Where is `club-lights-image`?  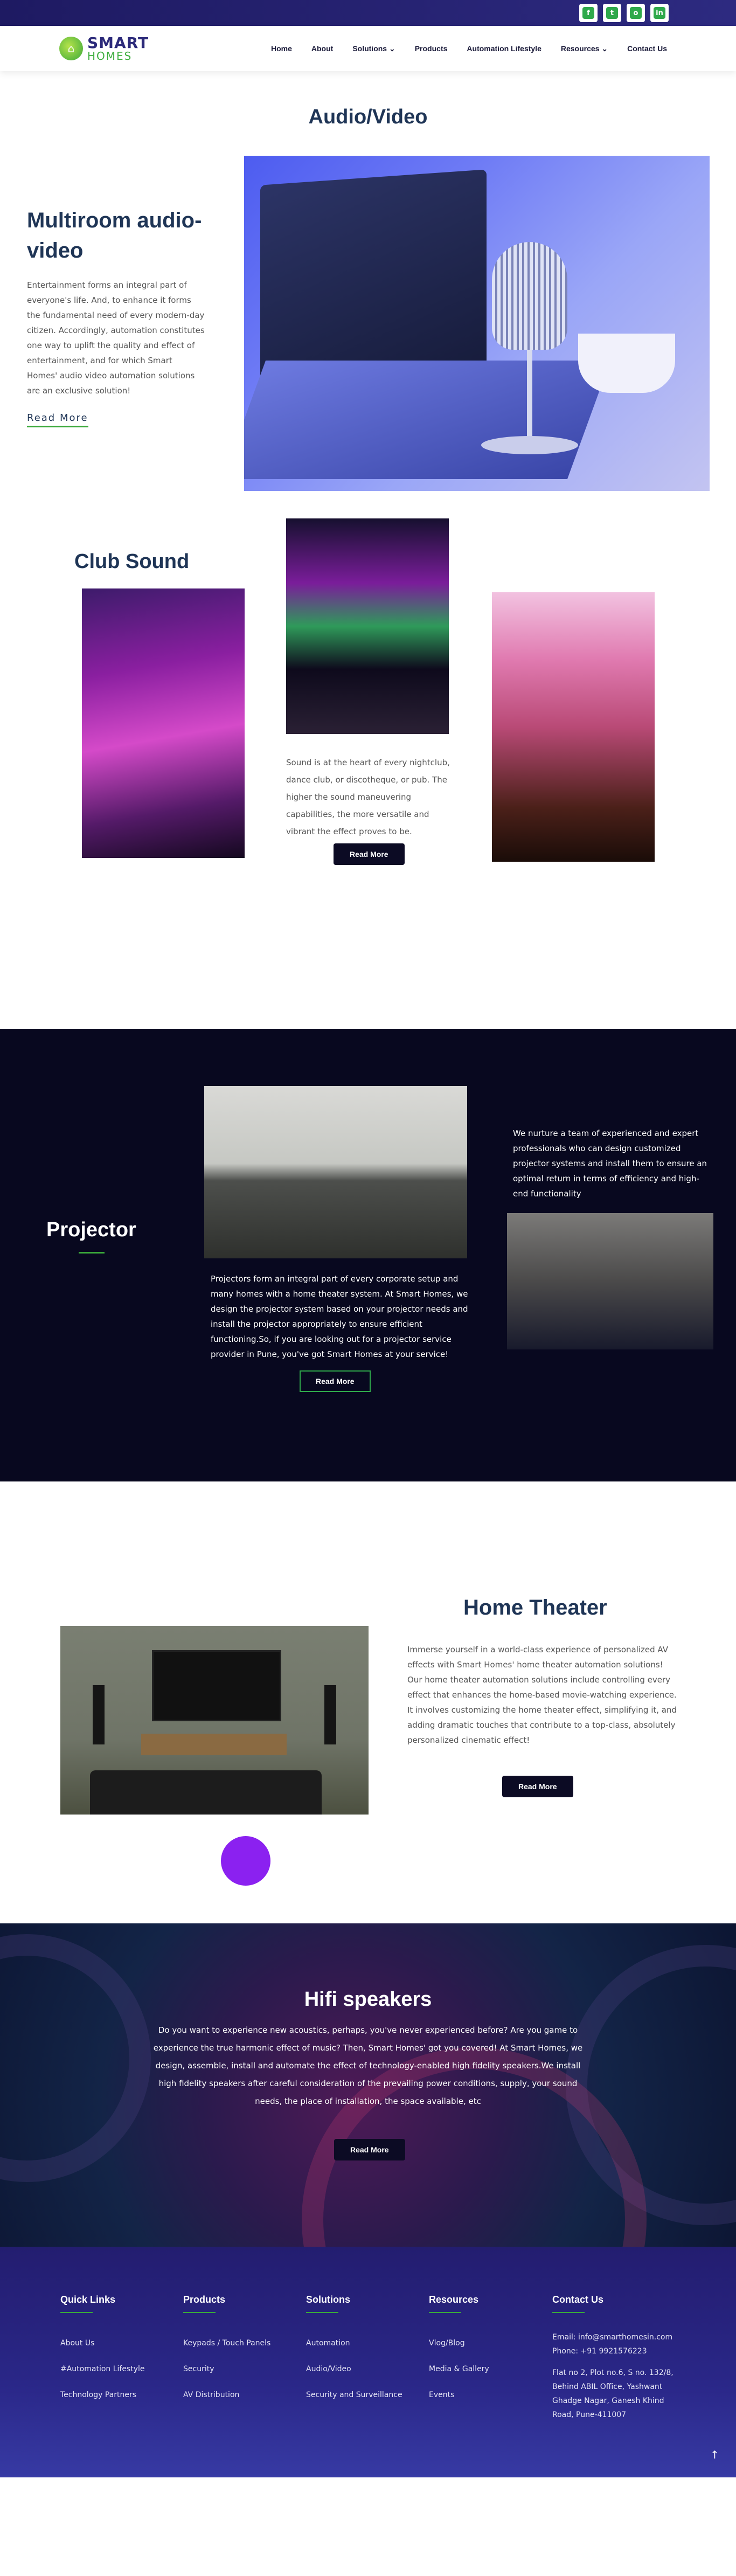 club-lights-image is located at coordinates (164, 723).